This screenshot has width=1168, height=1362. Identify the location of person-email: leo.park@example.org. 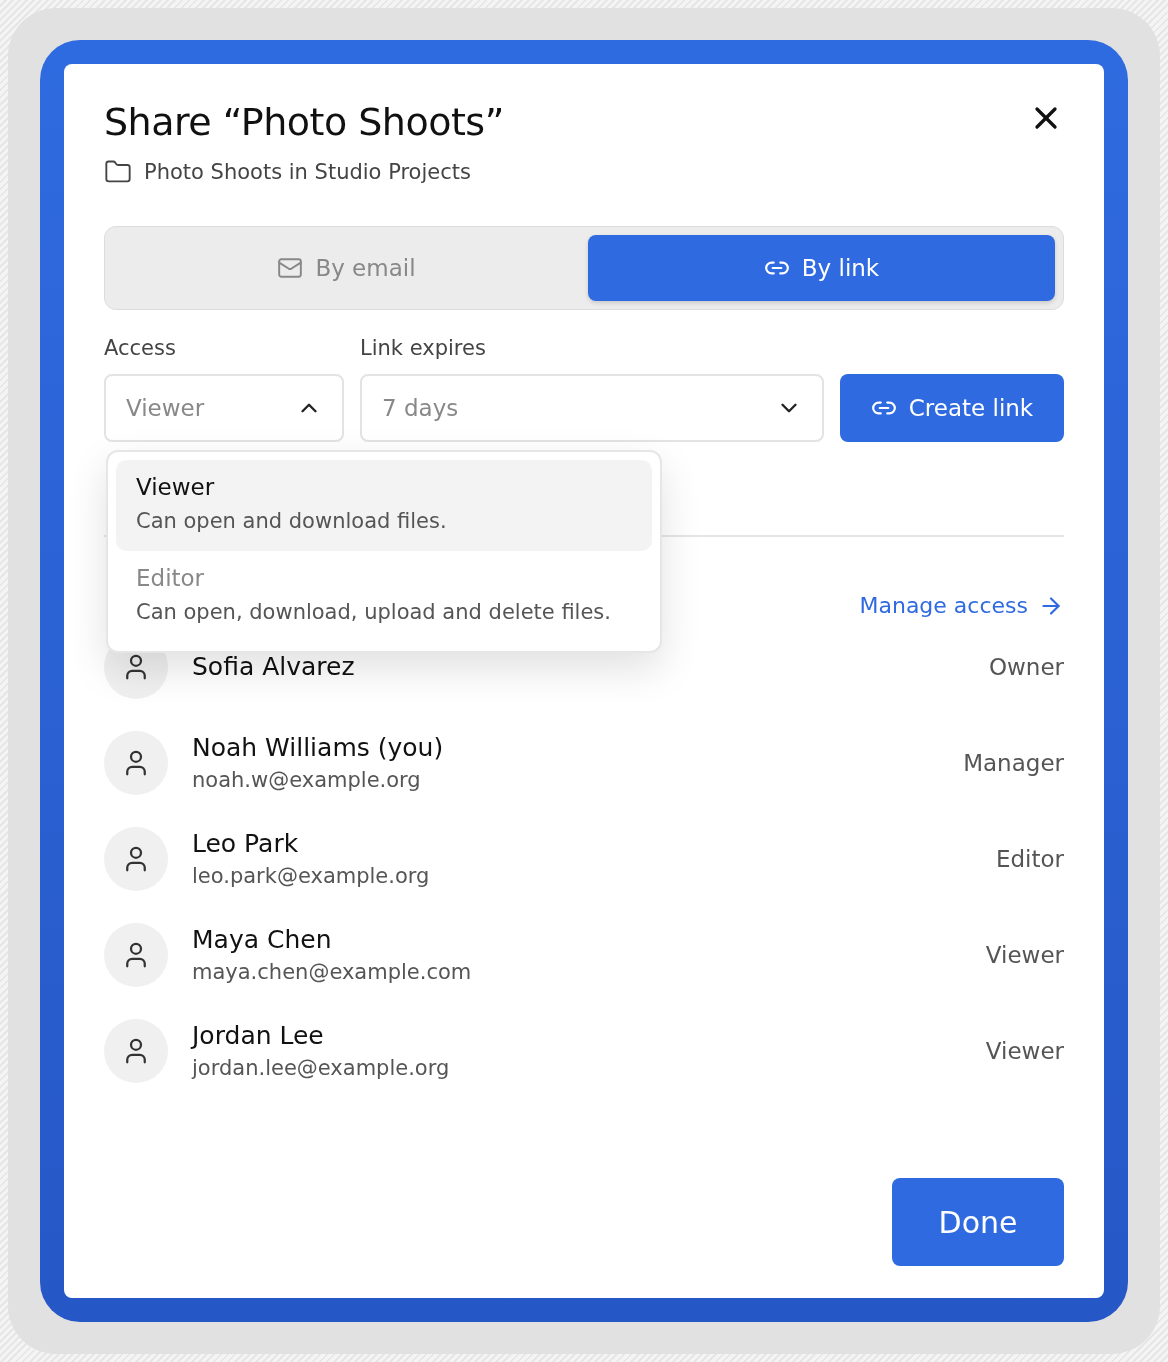
(311, 876).